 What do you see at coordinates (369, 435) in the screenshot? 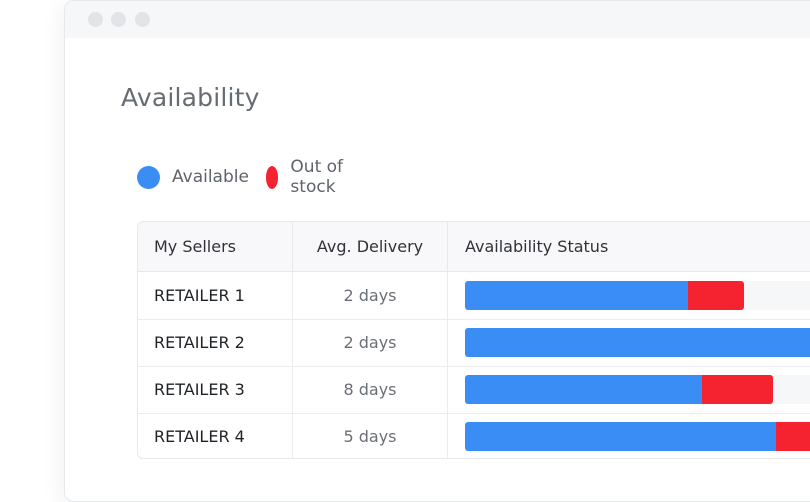
I see `avg-delivery: 5 days` at bounding box center [369, 435].